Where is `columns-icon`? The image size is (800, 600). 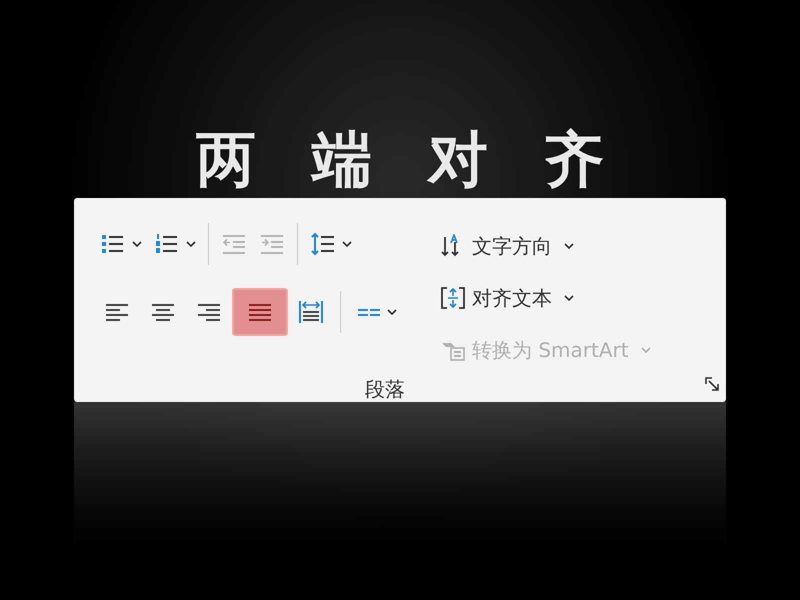 columns-icon is located at coordinates (369, 312).